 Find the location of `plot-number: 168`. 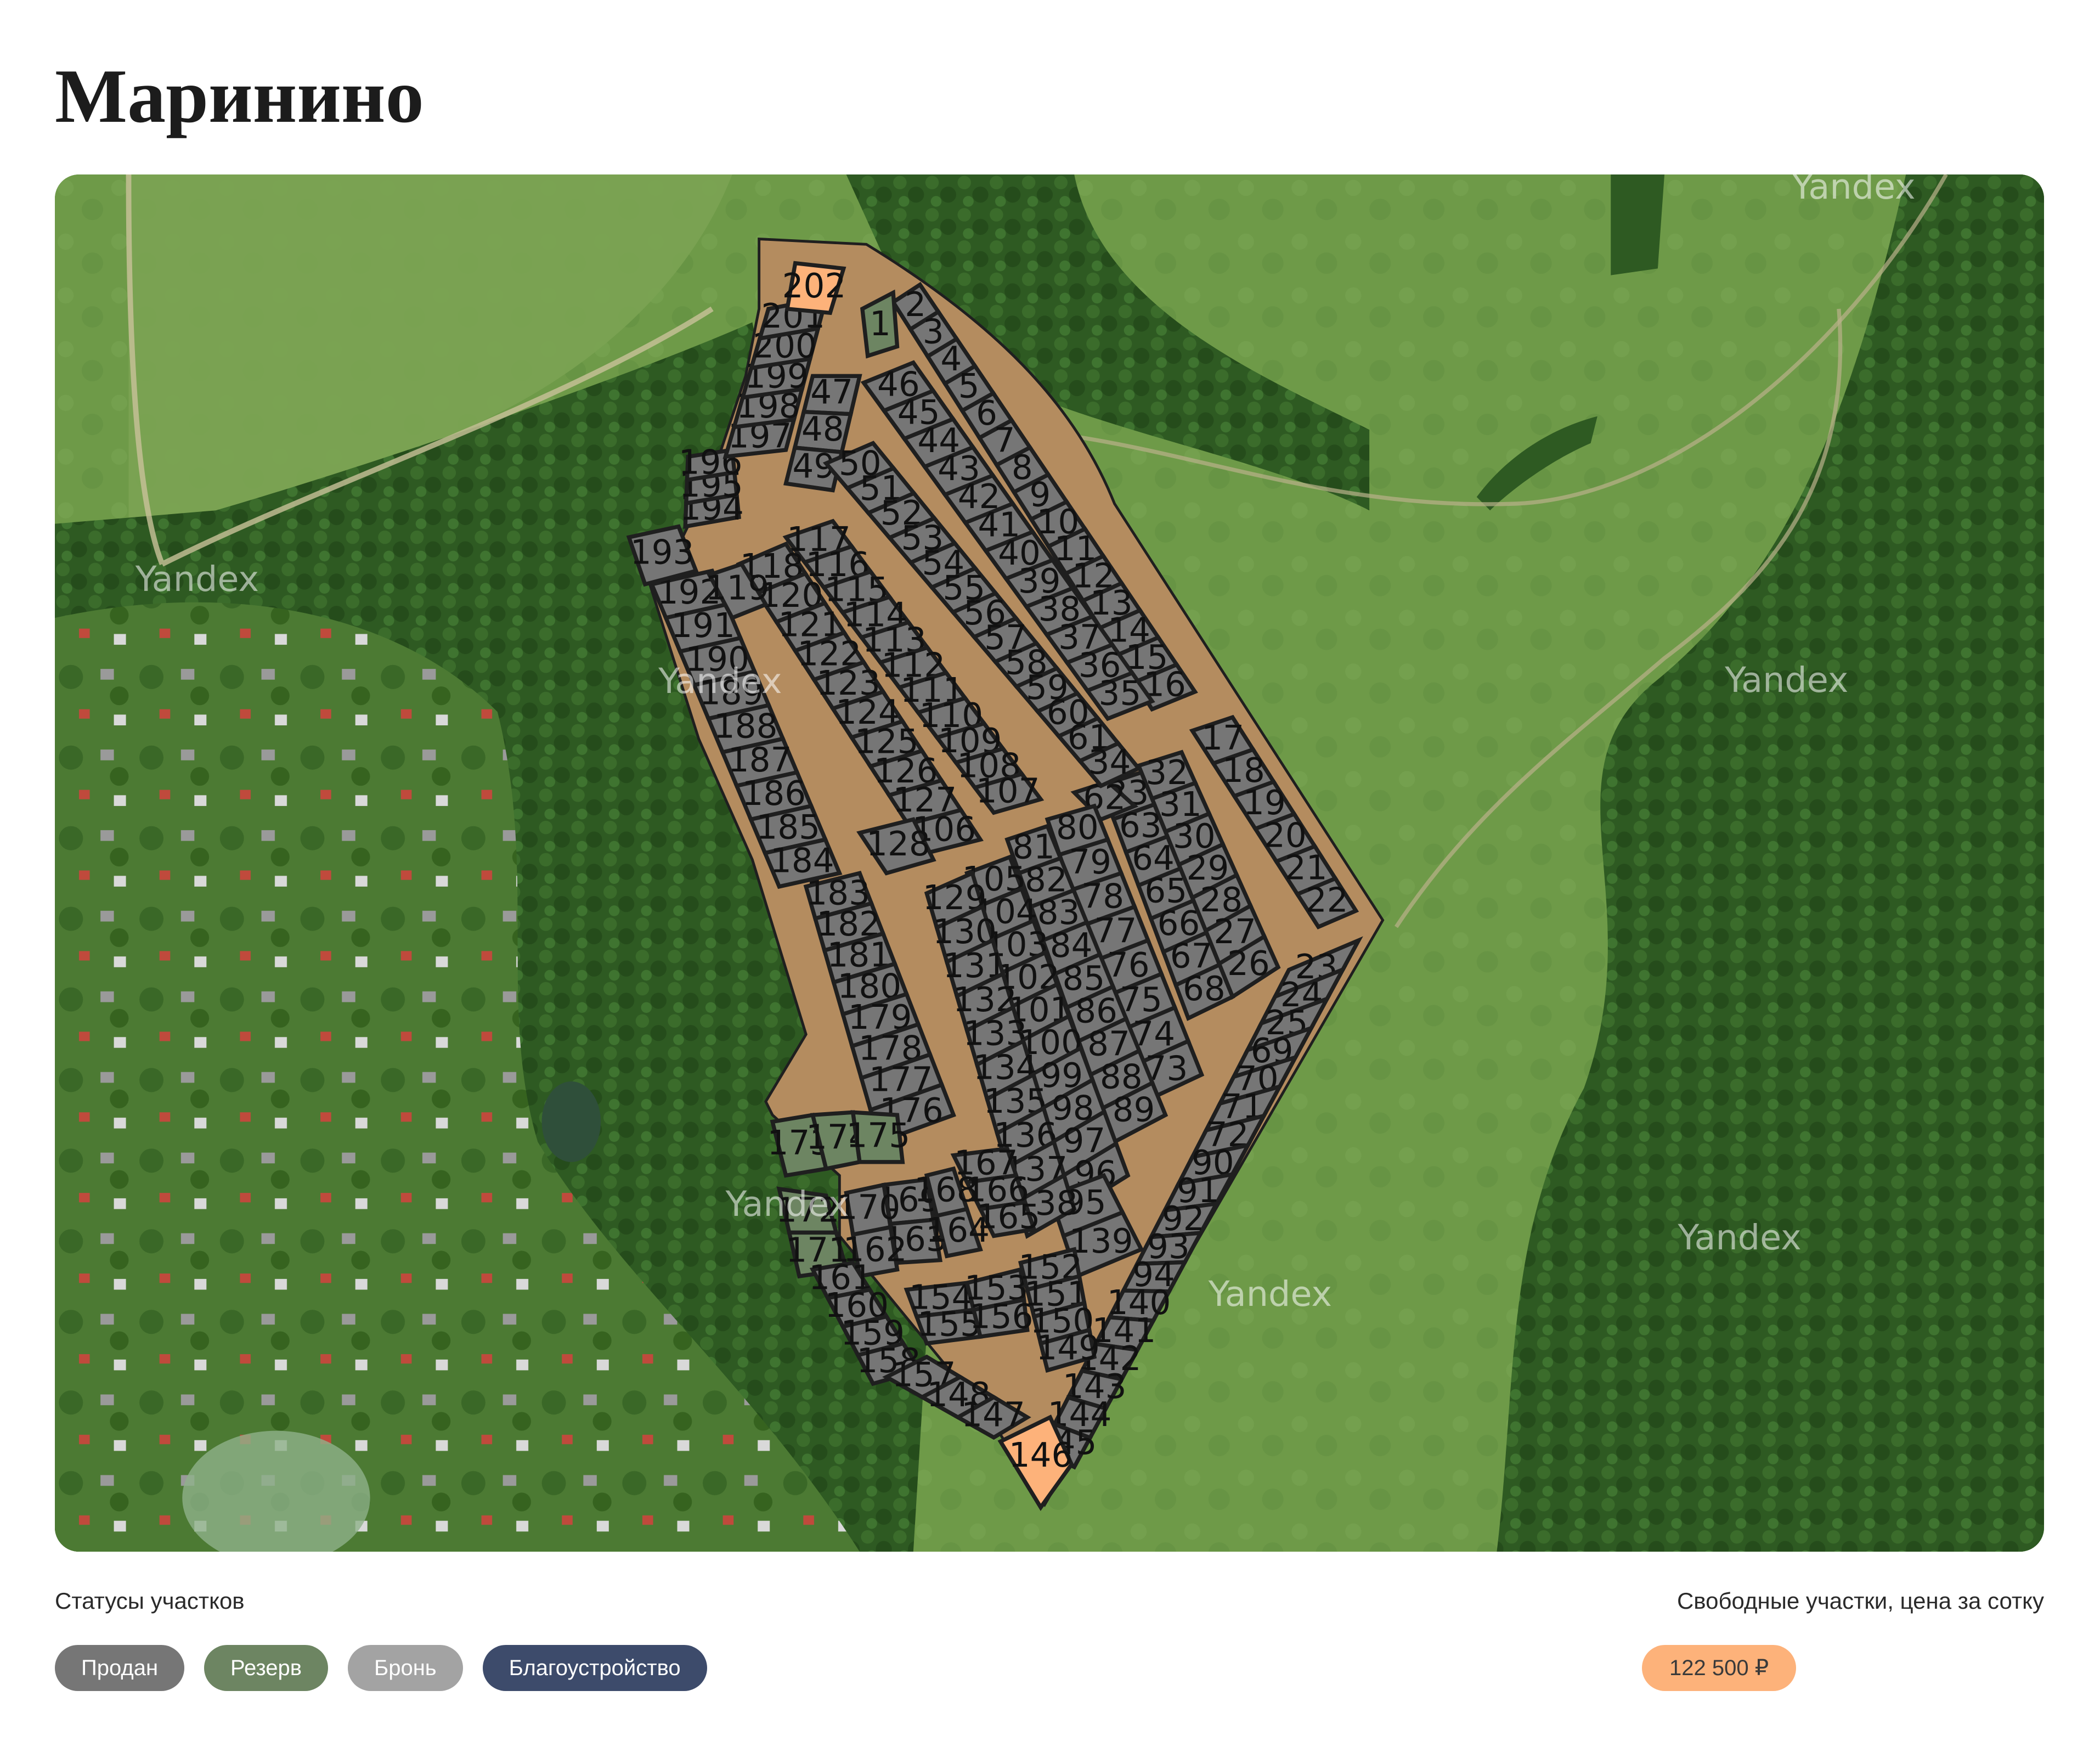

plot-number: 168 is located at coordinates (946, 1191).